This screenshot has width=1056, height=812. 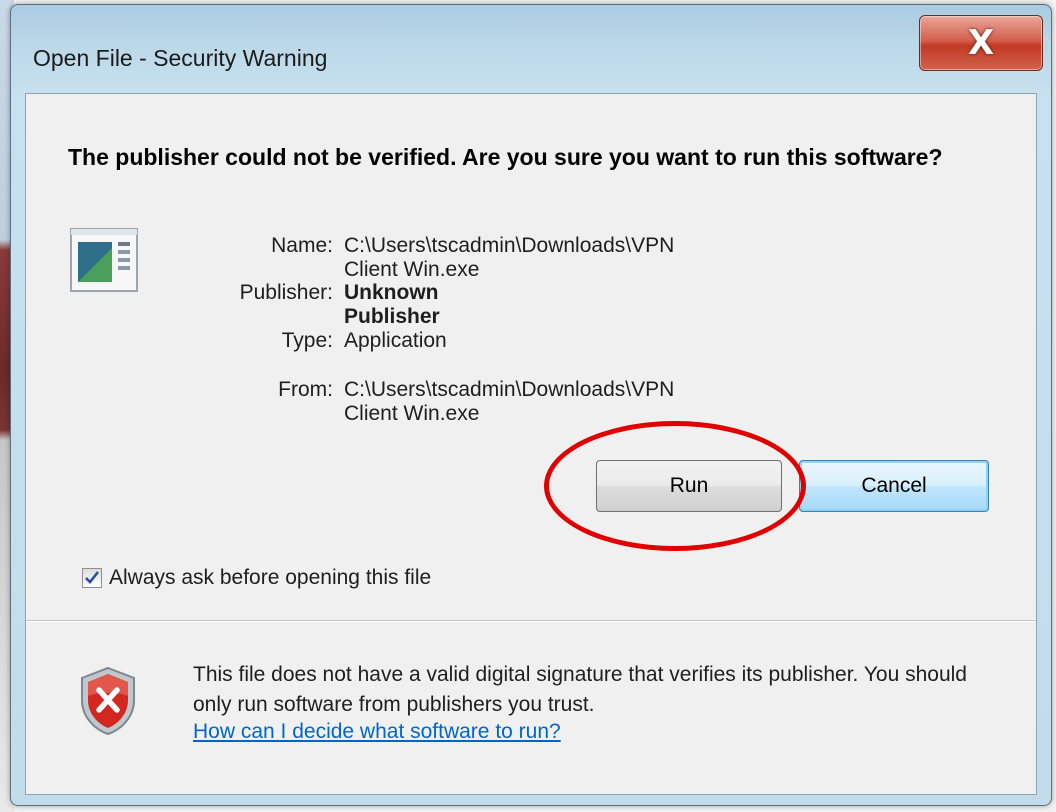 I want to click on shield-error-icon, so click(x=108, y=703).